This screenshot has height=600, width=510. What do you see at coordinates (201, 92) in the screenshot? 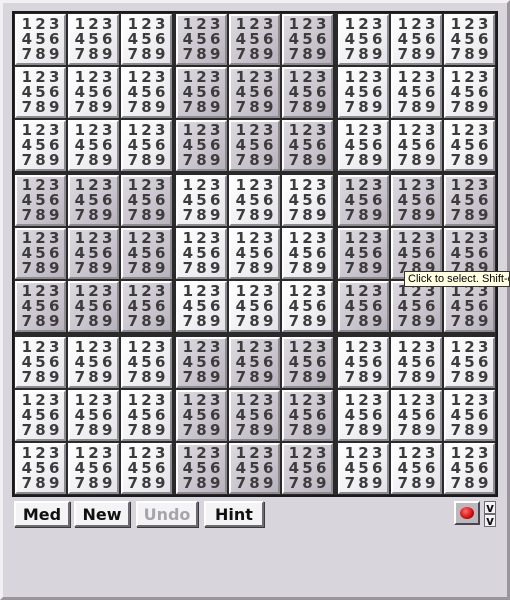
I see `sudoku-cell-r2c4: 123456789` at bounding box center [201, 92].